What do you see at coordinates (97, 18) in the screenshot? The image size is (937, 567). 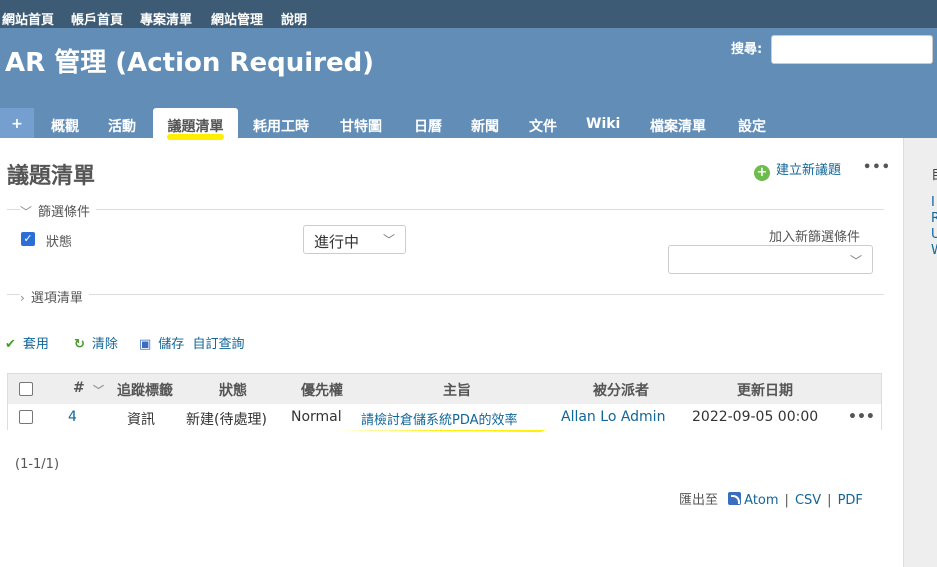 I see `top-menu-my-page: 帳戶首頁` at bounding box center [97, 18].